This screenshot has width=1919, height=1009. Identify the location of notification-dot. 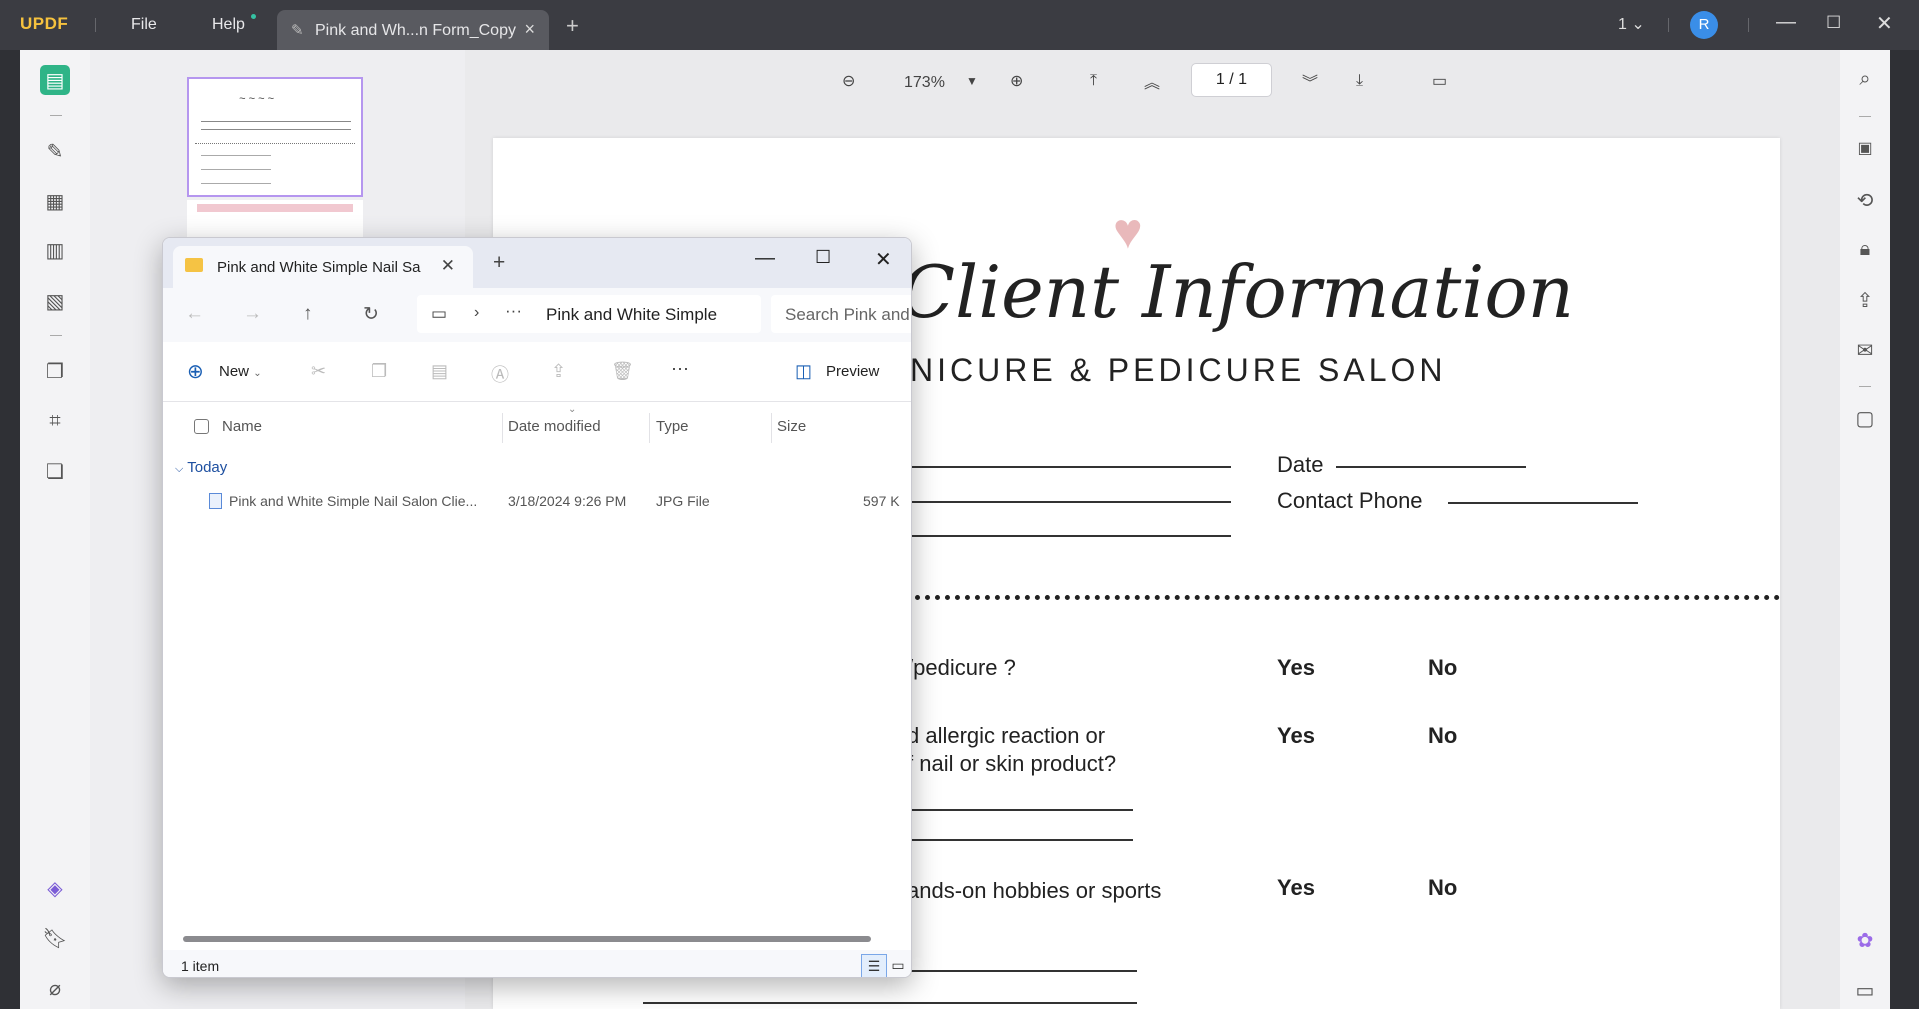
(253, 16).